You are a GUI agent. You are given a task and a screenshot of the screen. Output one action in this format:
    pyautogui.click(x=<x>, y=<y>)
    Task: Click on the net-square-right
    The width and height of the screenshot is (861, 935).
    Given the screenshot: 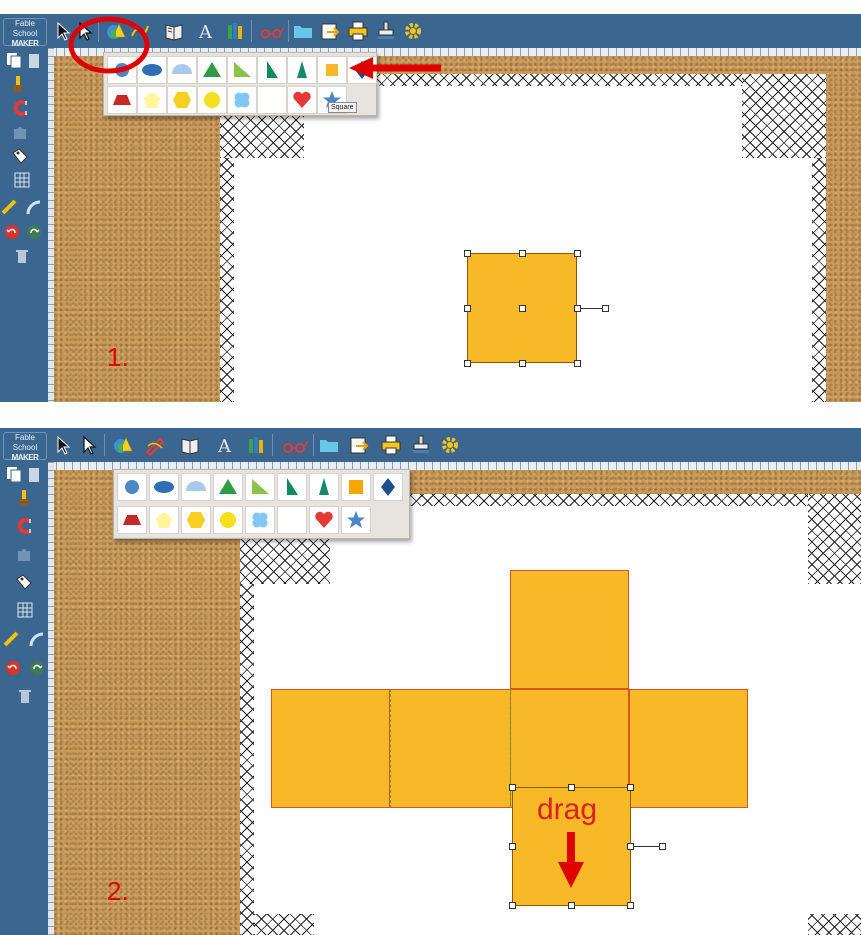 What is the action you would take?
    pyautogui.click(x=688, y=748)
    